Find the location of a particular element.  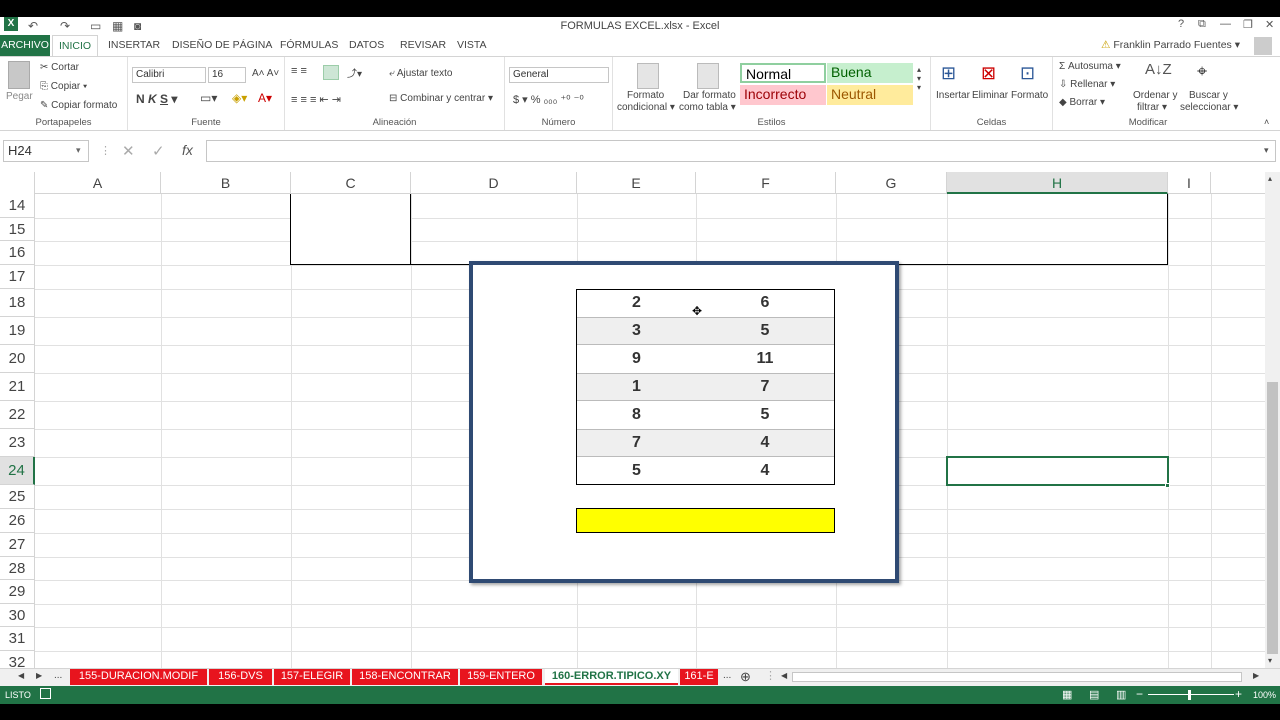

ribbon-display-icon: ⧉ is located at coordinates (1202, 24).